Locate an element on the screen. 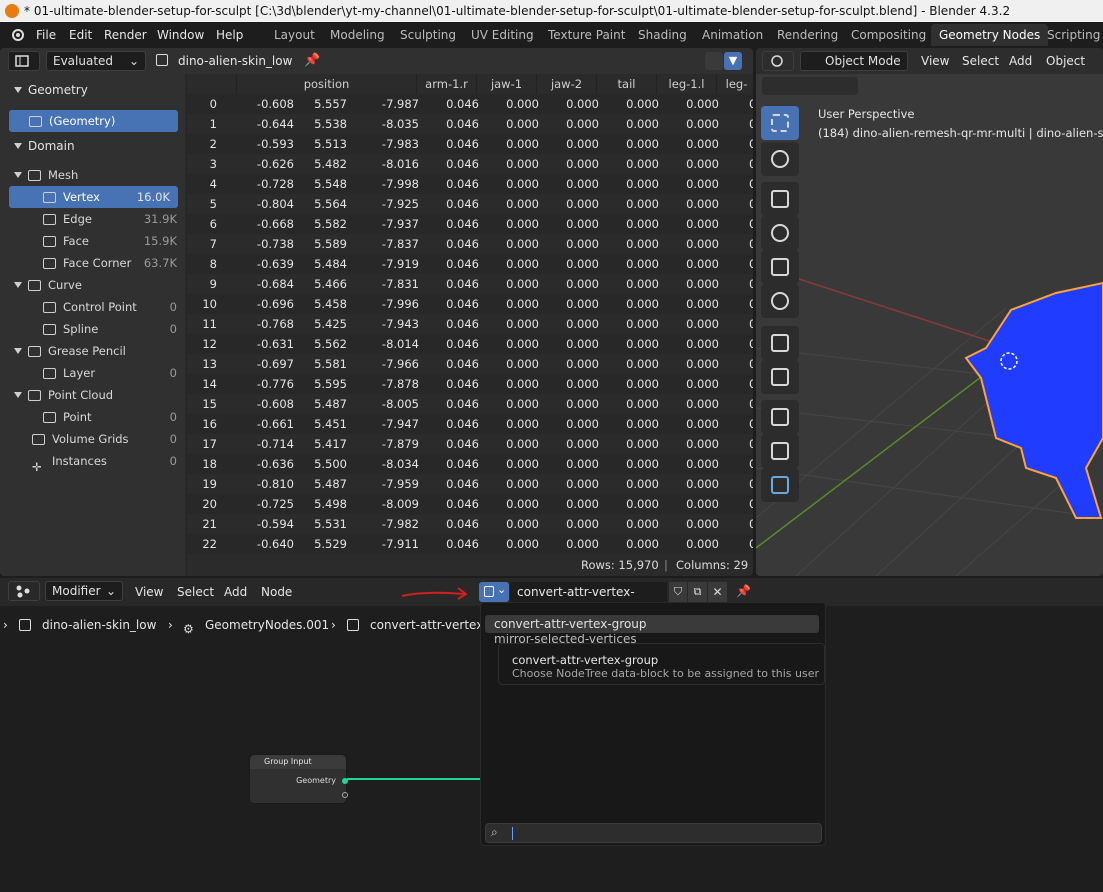  menu-file: File is located at coordinates (46, 35).